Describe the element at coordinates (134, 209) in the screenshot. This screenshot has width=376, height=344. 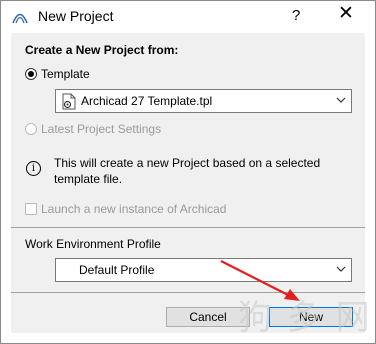
I see `launch-new-instance-label: Launch a new instance of Archicad` at that location.